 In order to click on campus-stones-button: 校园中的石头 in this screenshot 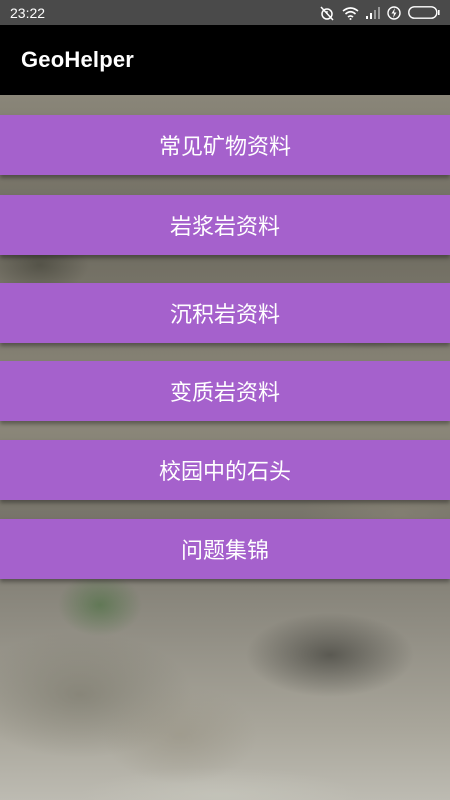, I will do `click(225, 470)`.